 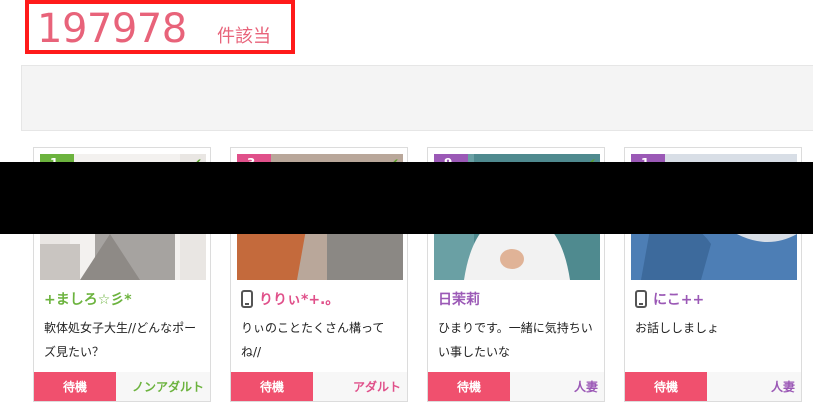 I want to click on name-row: りりぃ*+.｡, so click(x=286, y=299).